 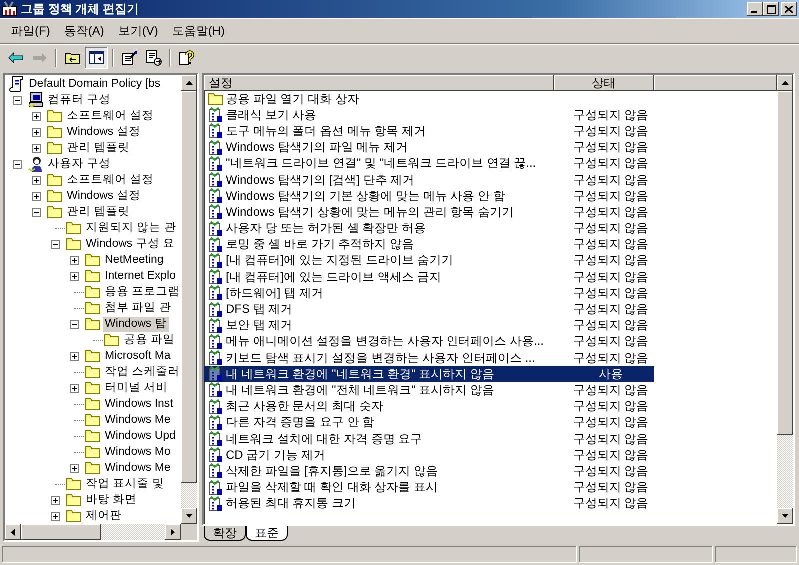 What do you see at coordinates (429, 471) in the screenshot?
I see `list-row: 삭제한 파일을 [휴지통]으로 옮기지 않음 구성되지 않음` at bounding box center [429, 471].